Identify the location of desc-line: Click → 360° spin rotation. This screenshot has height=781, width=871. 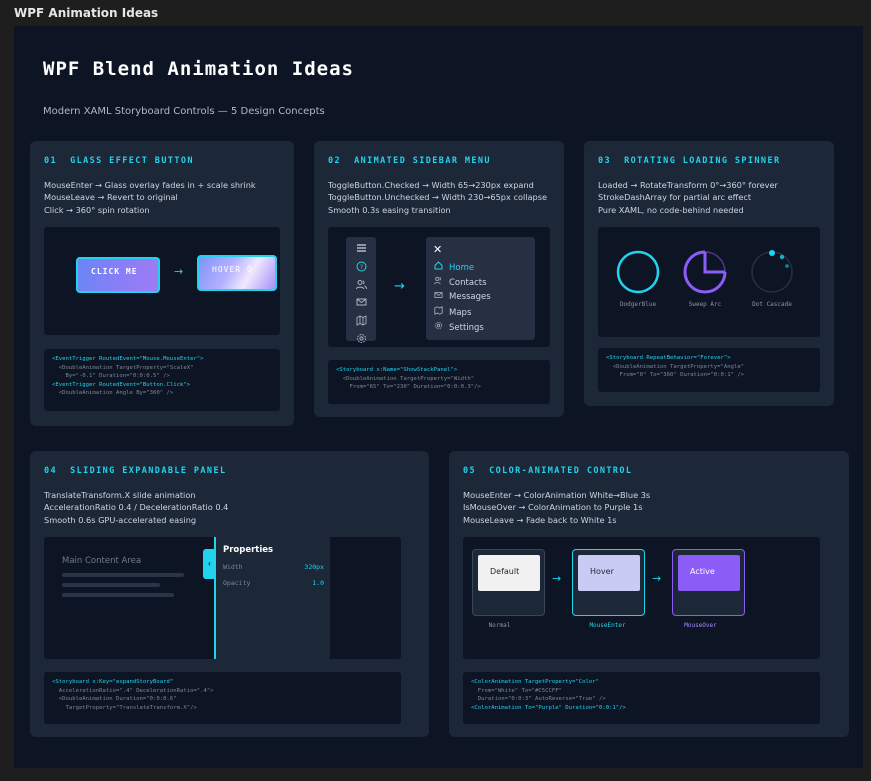
(97, 209).